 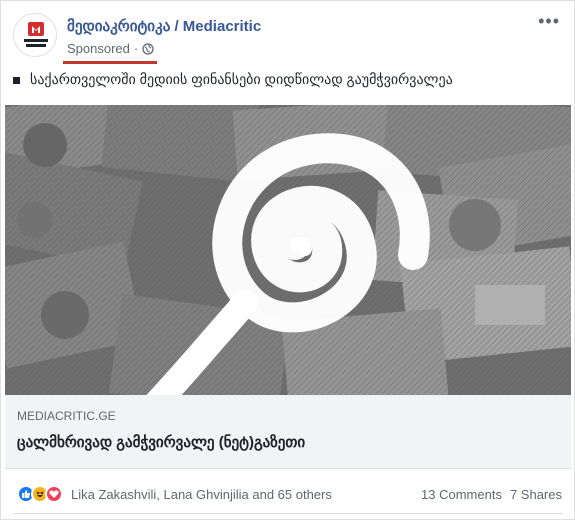 I want to click on mediacritic-logo-icon, so click(x=36, y=34).